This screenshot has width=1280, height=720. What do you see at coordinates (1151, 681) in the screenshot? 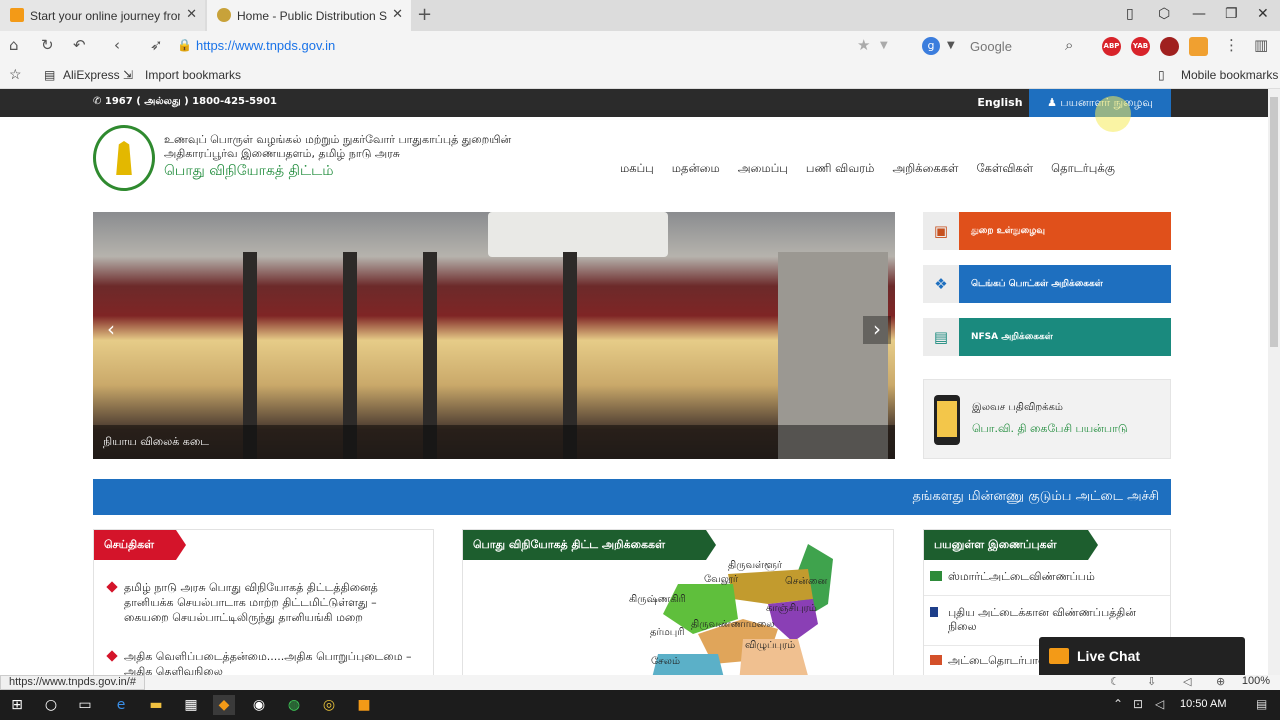
I see `download-icon: ⇩` at bounding box center [1151, 681].